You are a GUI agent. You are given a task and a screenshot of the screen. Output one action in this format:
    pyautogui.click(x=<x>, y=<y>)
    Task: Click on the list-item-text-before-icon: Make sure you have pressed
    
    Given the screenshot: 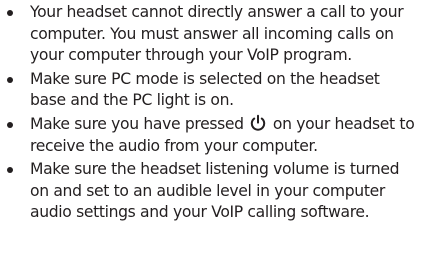 What is the action you would take?
    pyautogui.click(x=139, y=123)
    